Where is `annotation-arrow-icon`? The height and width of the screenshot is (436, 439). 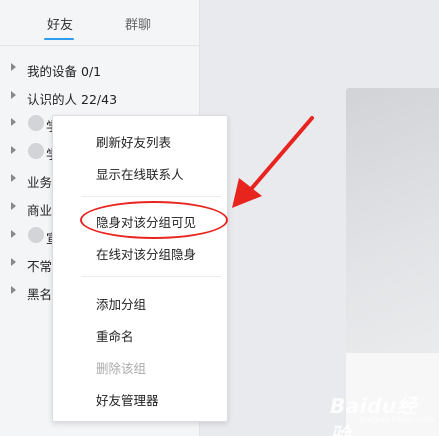
annotation-arrow-icon is located at coordinates (273, 162).